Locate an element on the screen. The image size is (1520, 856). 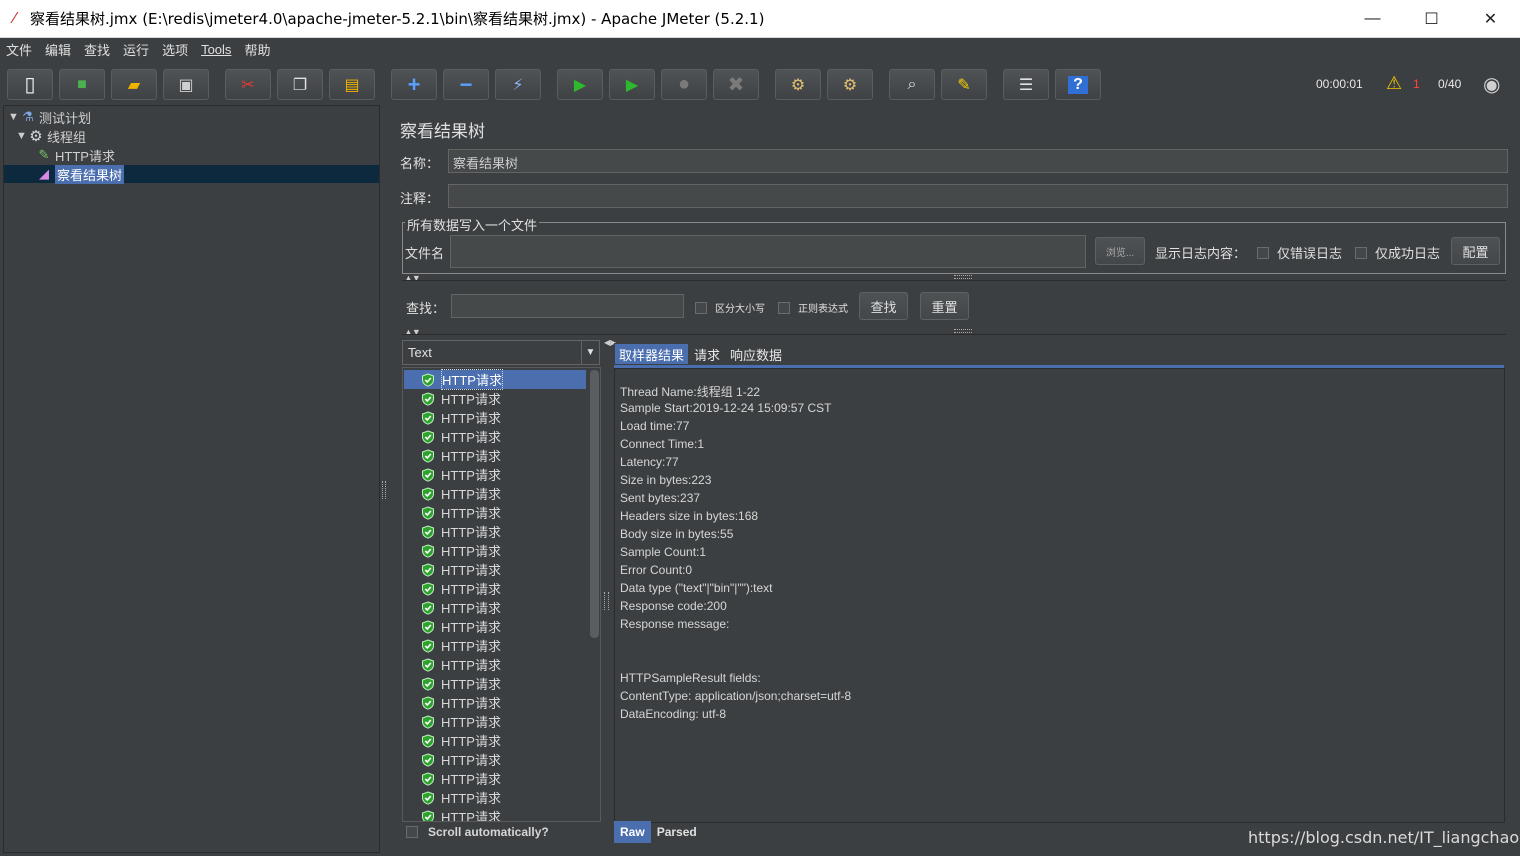
new-button: ▯ is located at coordinates (30, 84).